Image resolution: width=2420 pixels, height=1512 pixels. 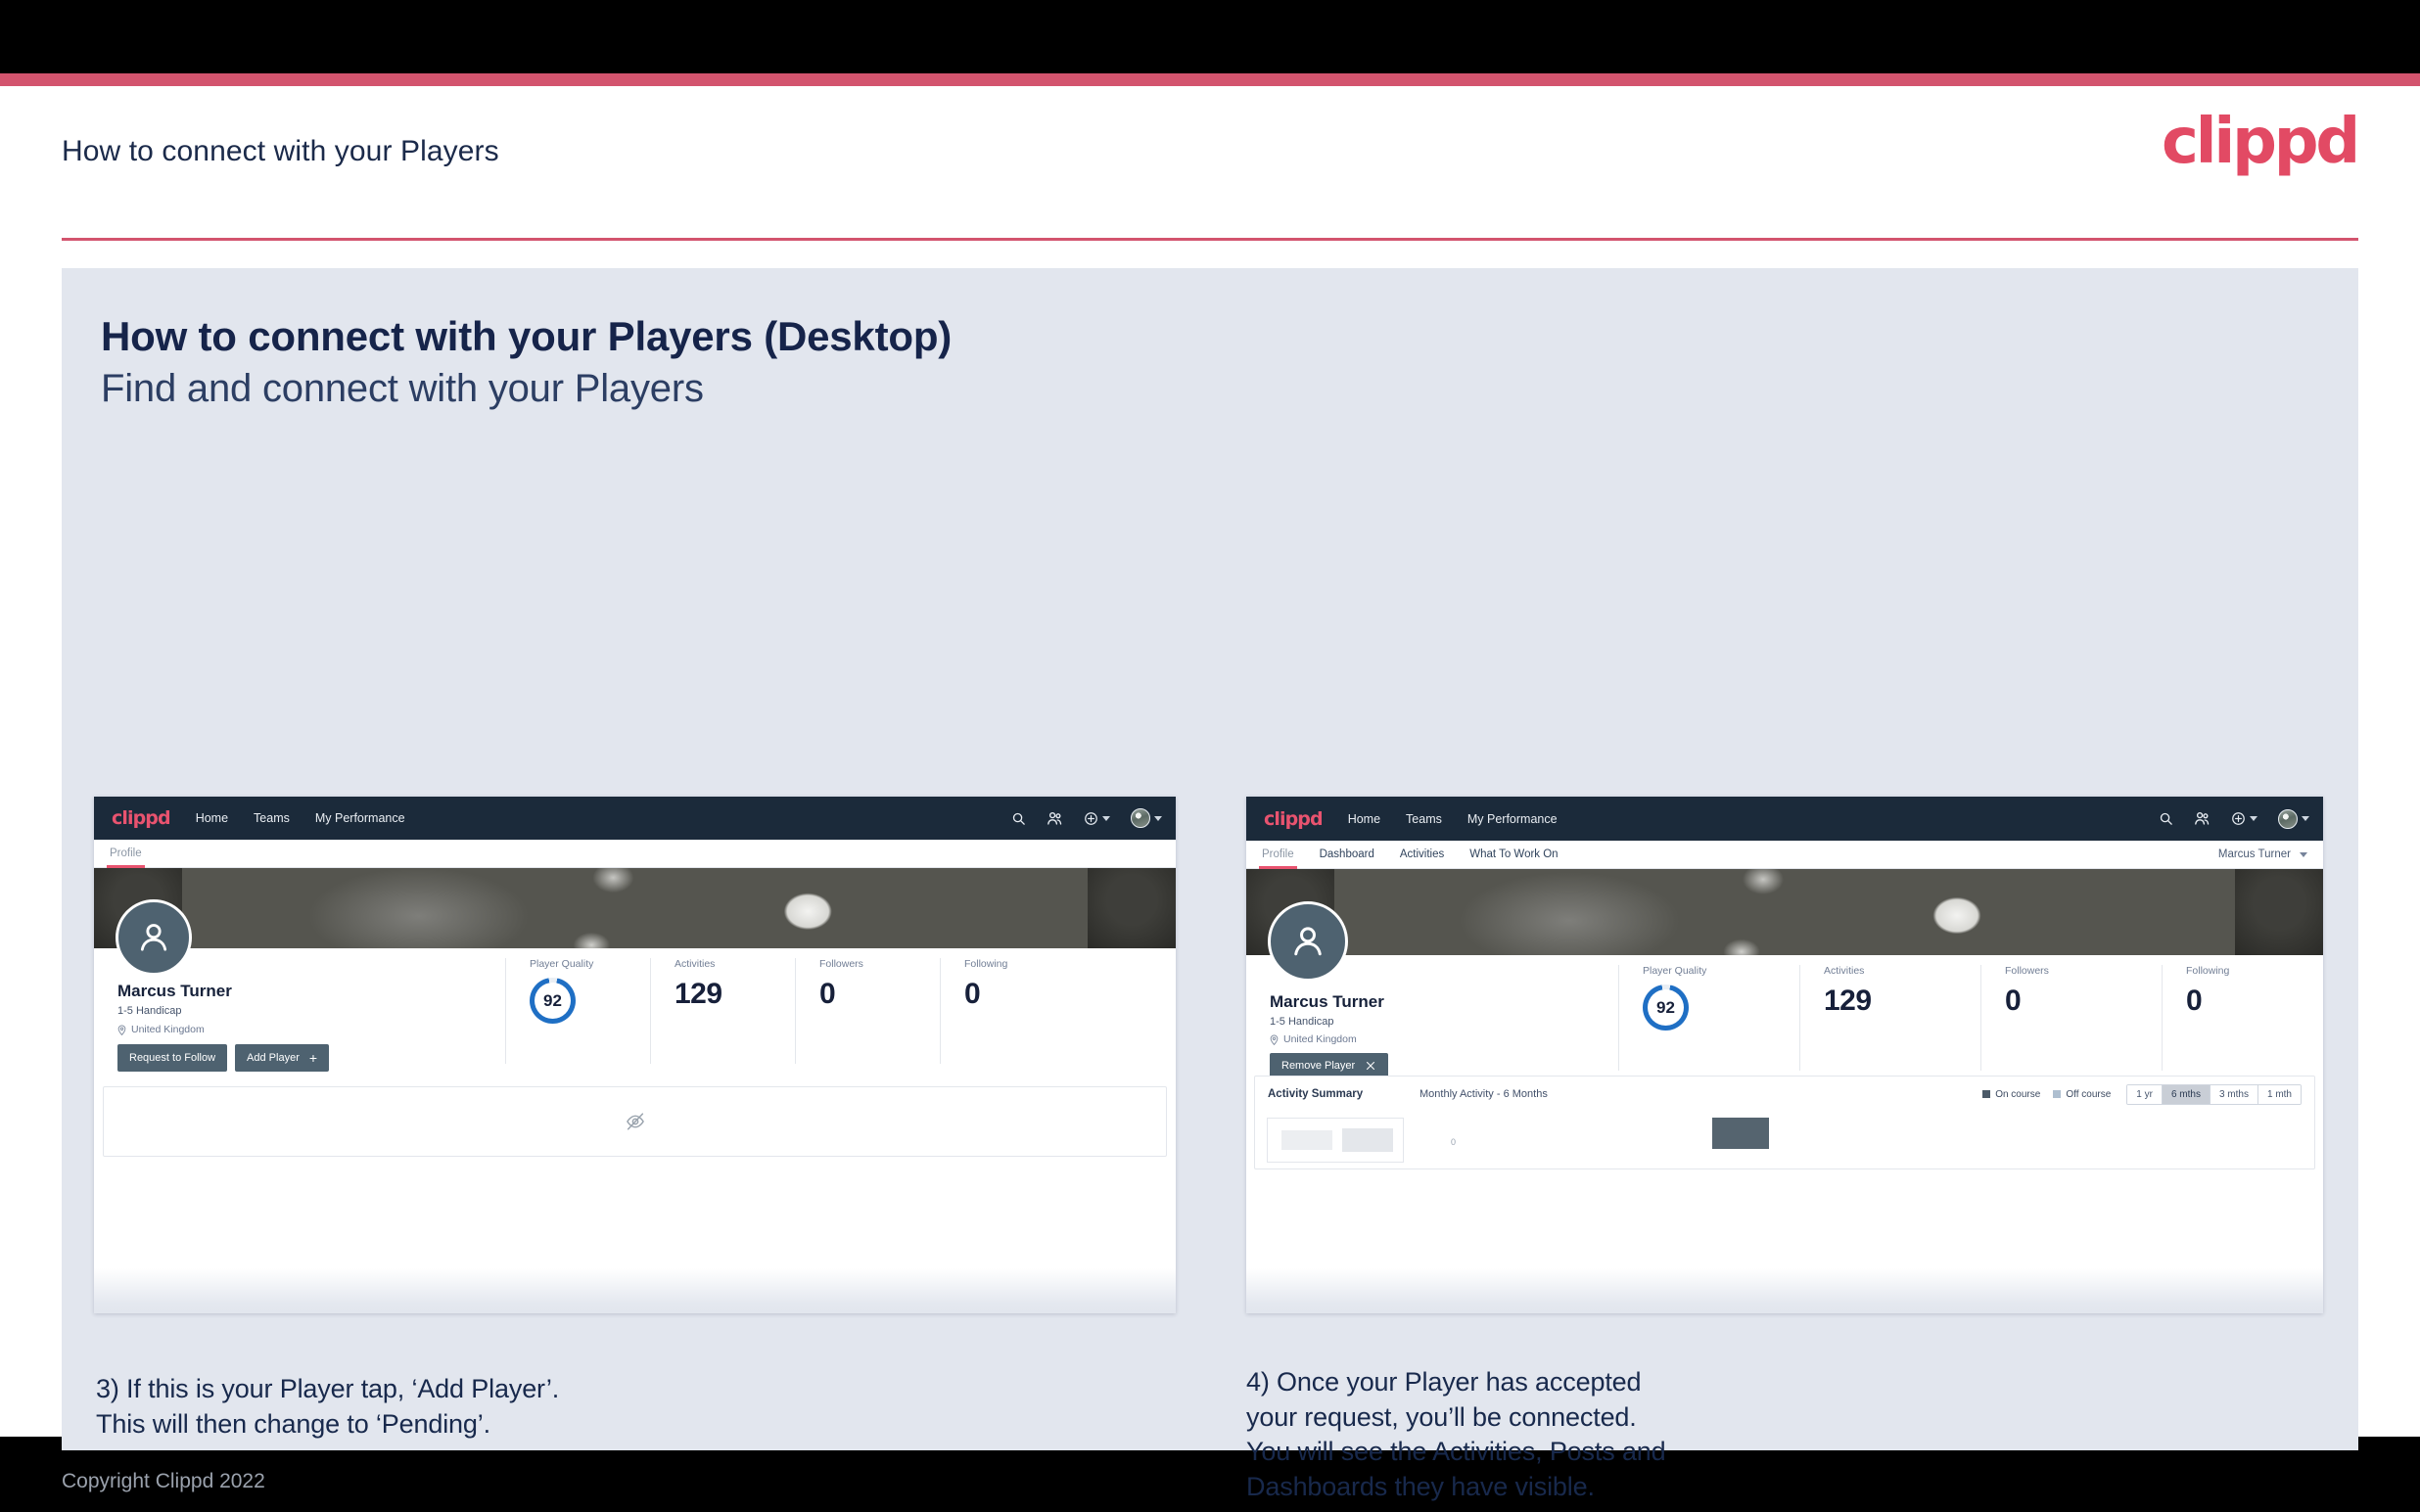 What do you see at coordinates (1848, 1001) in the screenshot?
I see `stat-value-activities-right: 129` at bounding box center [1848, 1001].